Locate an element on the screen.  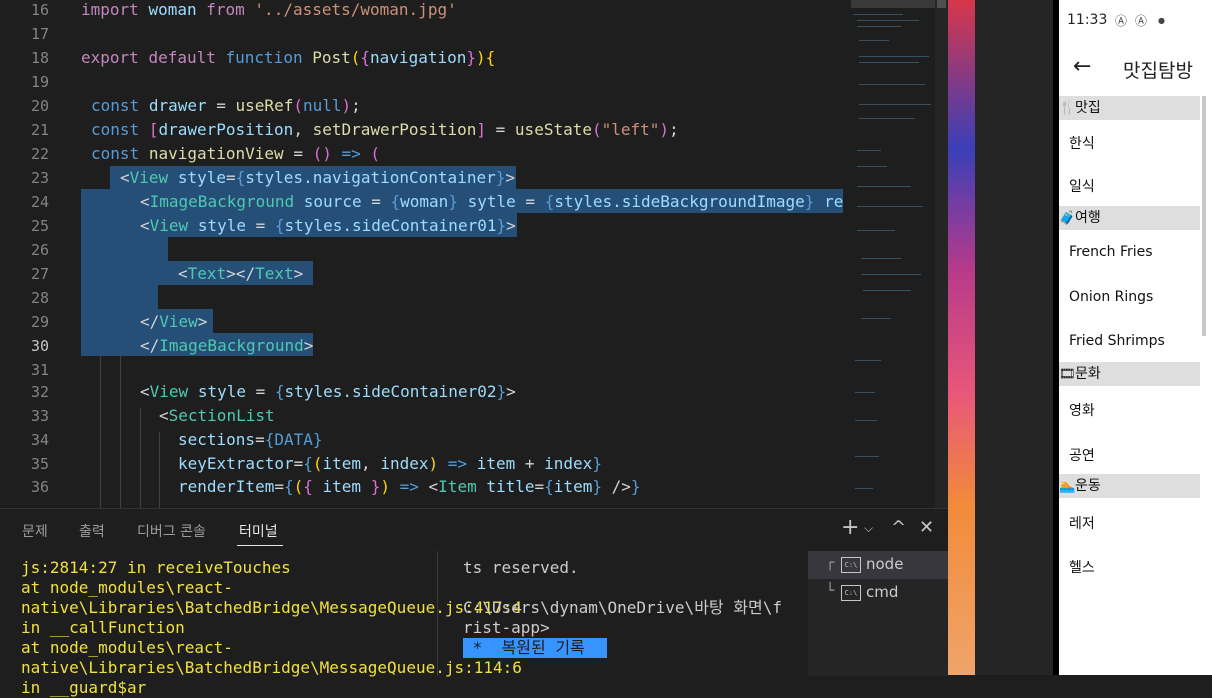
code-text: <Text></Text> is located at coordinates (241, 273).